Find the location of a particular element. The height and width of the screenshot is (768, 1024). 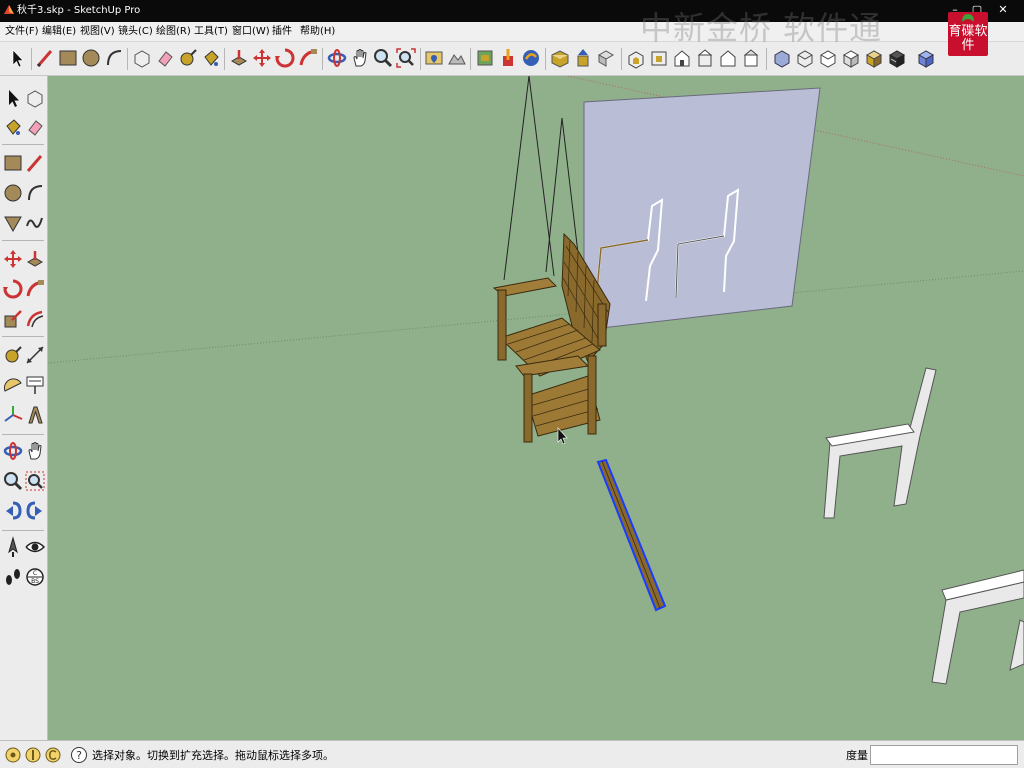

geo-location-icon is located at coordinates (13, 755).